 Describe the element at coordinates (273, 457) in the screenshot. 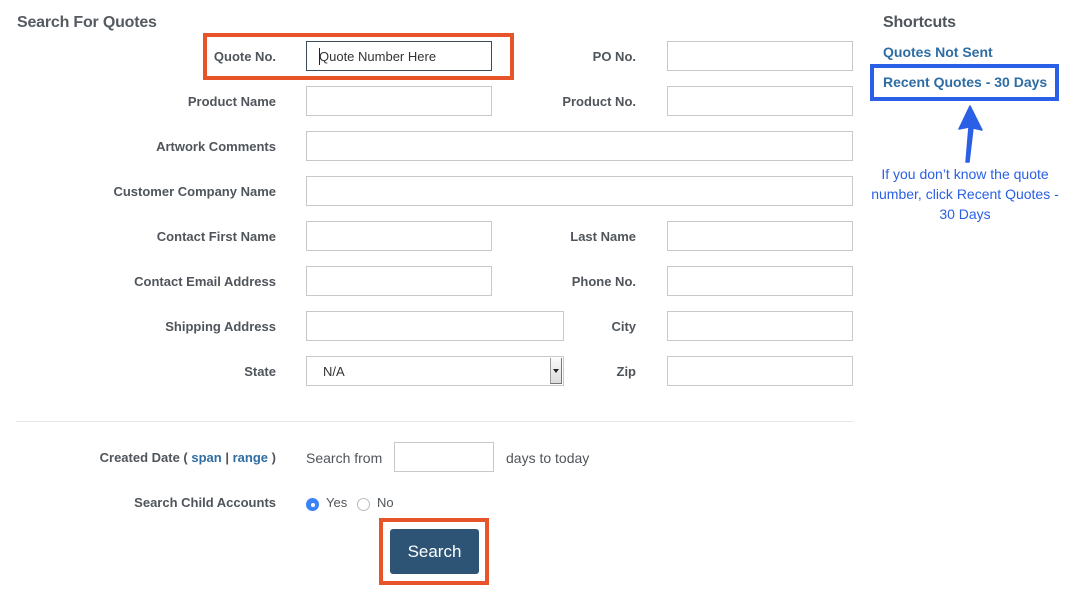

I see `created-date-suffix: )` at that location.